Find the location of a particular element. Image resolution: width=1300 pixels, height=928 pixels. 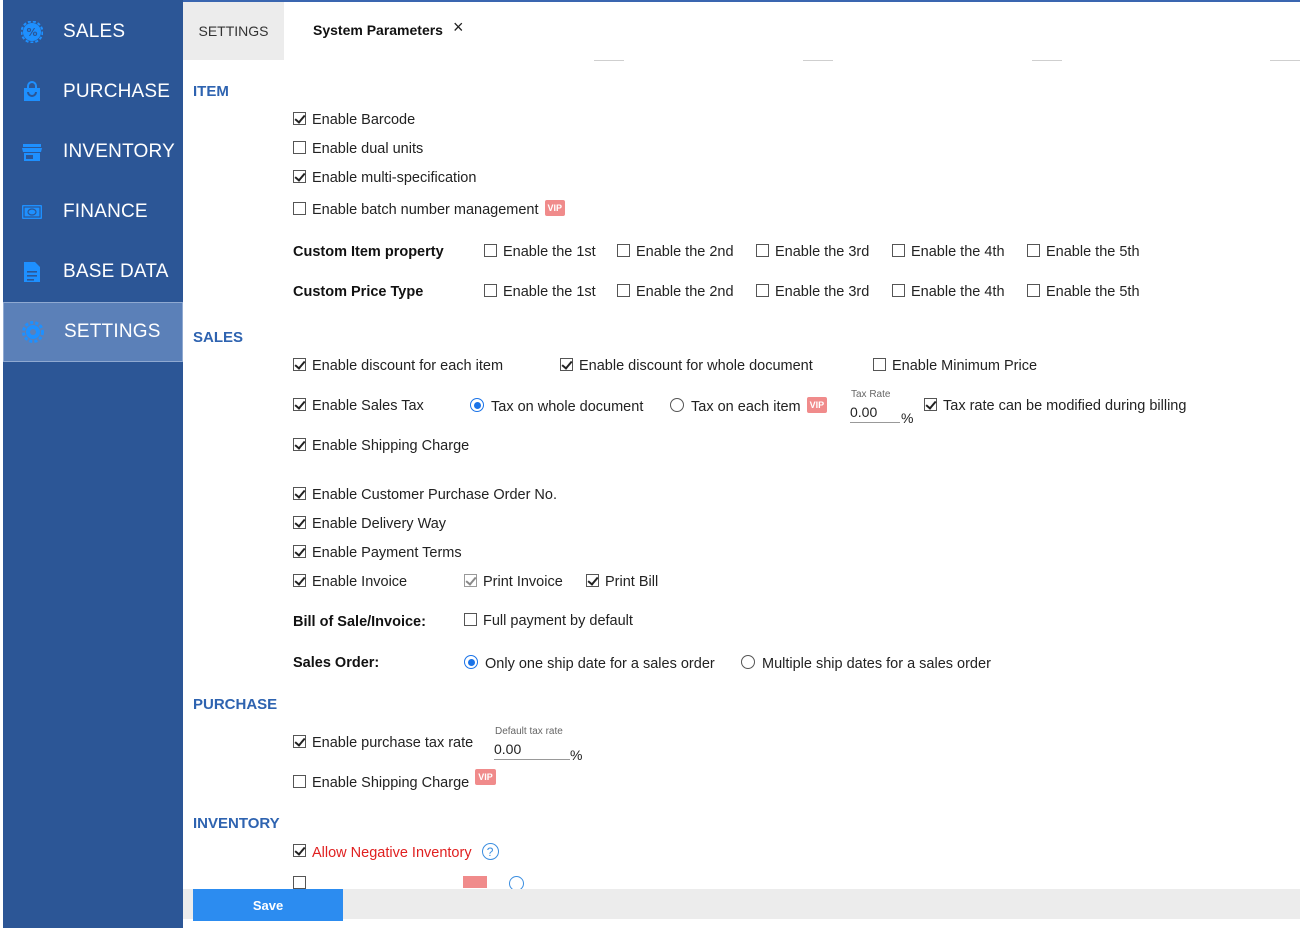

option-label: Enable dual units is located at coordinates (368, 149).